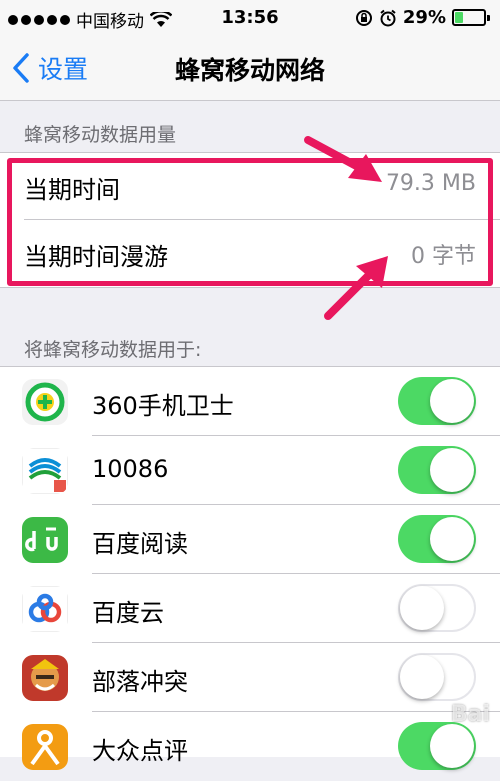  I want to click on page-title: 蜂窝移动网络, so click(249, 70).